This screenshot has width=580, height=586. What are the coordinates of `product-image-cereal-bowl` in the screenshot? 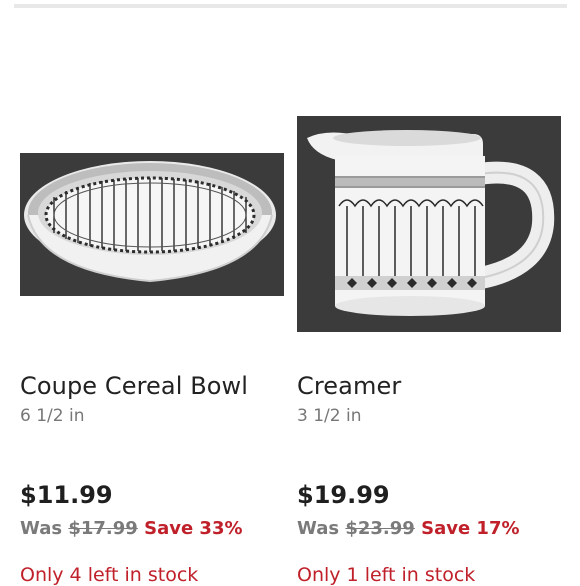 It's located at (152, 224).